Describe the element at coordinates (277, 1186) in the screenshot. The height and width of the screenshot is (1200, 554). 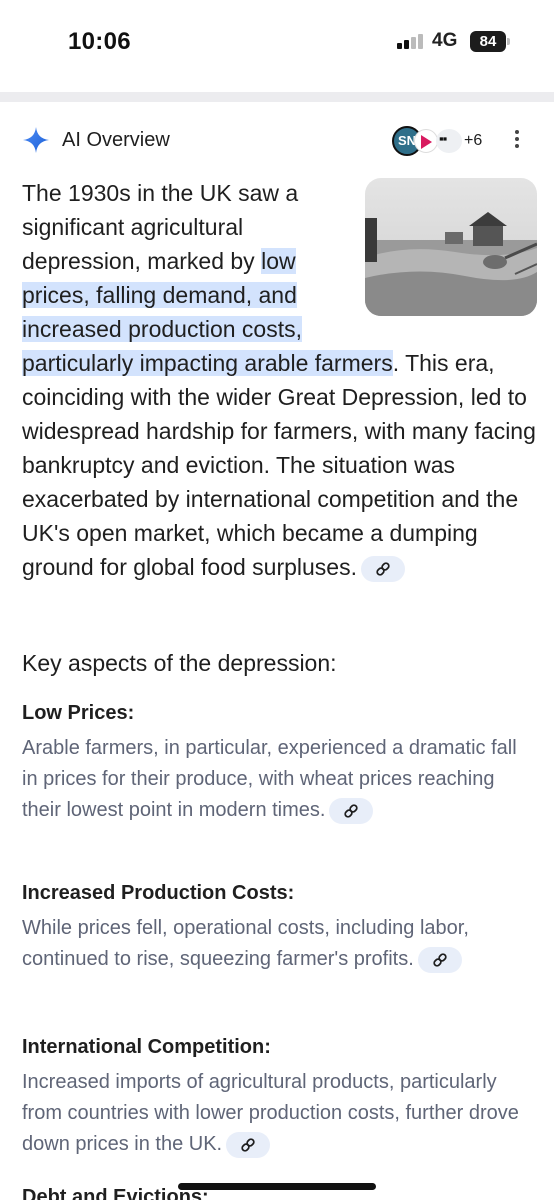
I see `home-indicator` at that location.